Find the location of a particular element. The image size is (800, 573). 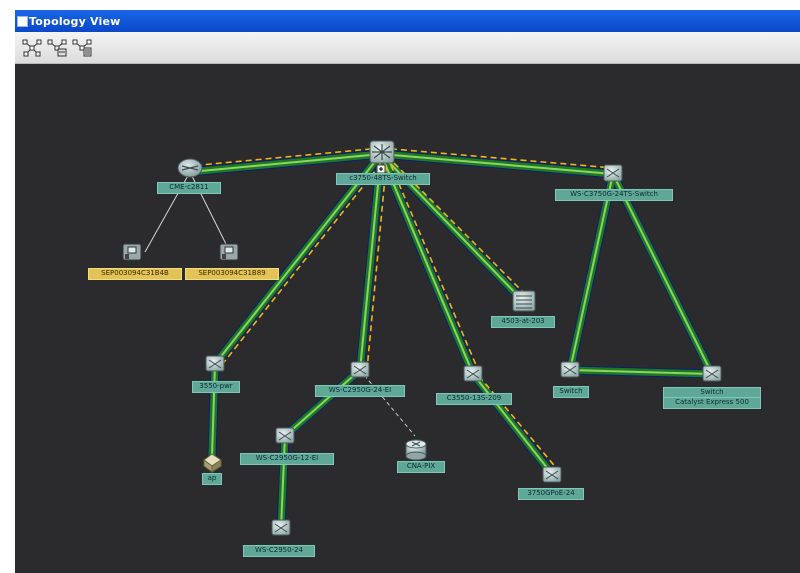

topology-refresh-button is located at coordinates (57, 47).